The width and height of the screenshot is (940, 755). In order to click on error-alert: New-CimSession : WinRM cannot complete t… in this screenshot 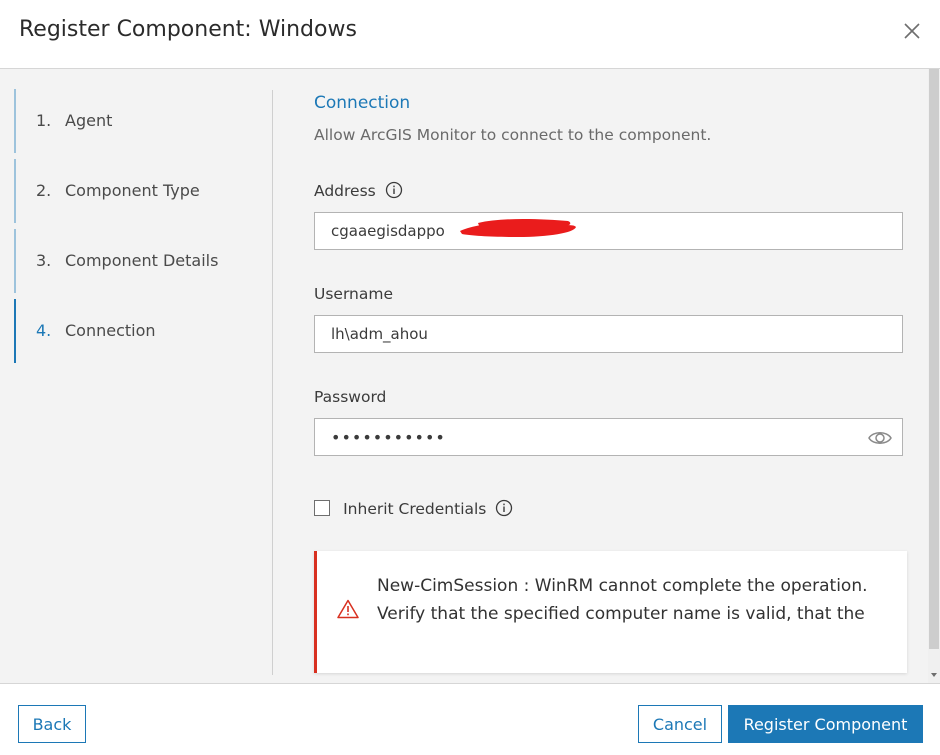, I will do `click(610, 612)`.